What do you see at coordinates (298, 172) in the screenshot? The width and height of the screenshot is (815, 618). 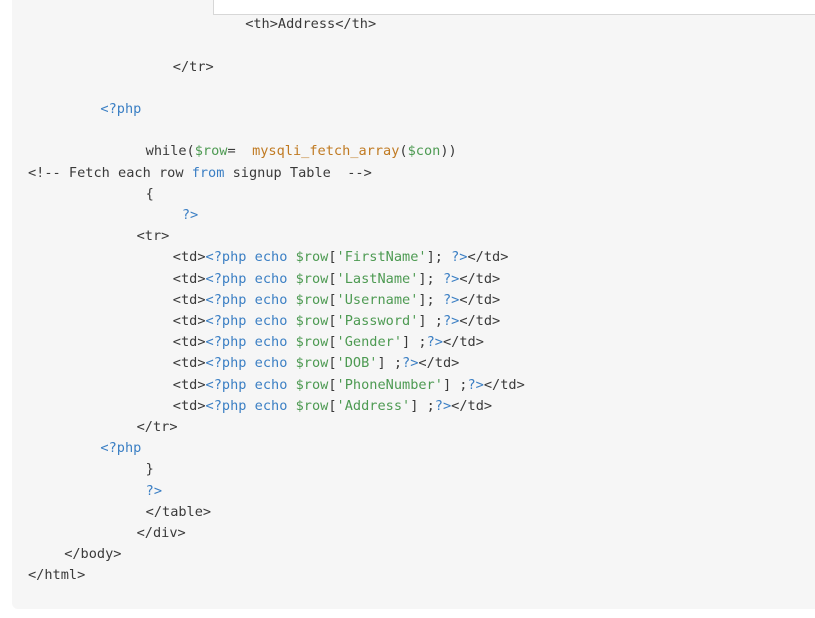 I see `code-token: signup Table -->` at bounding box center [298, 172].